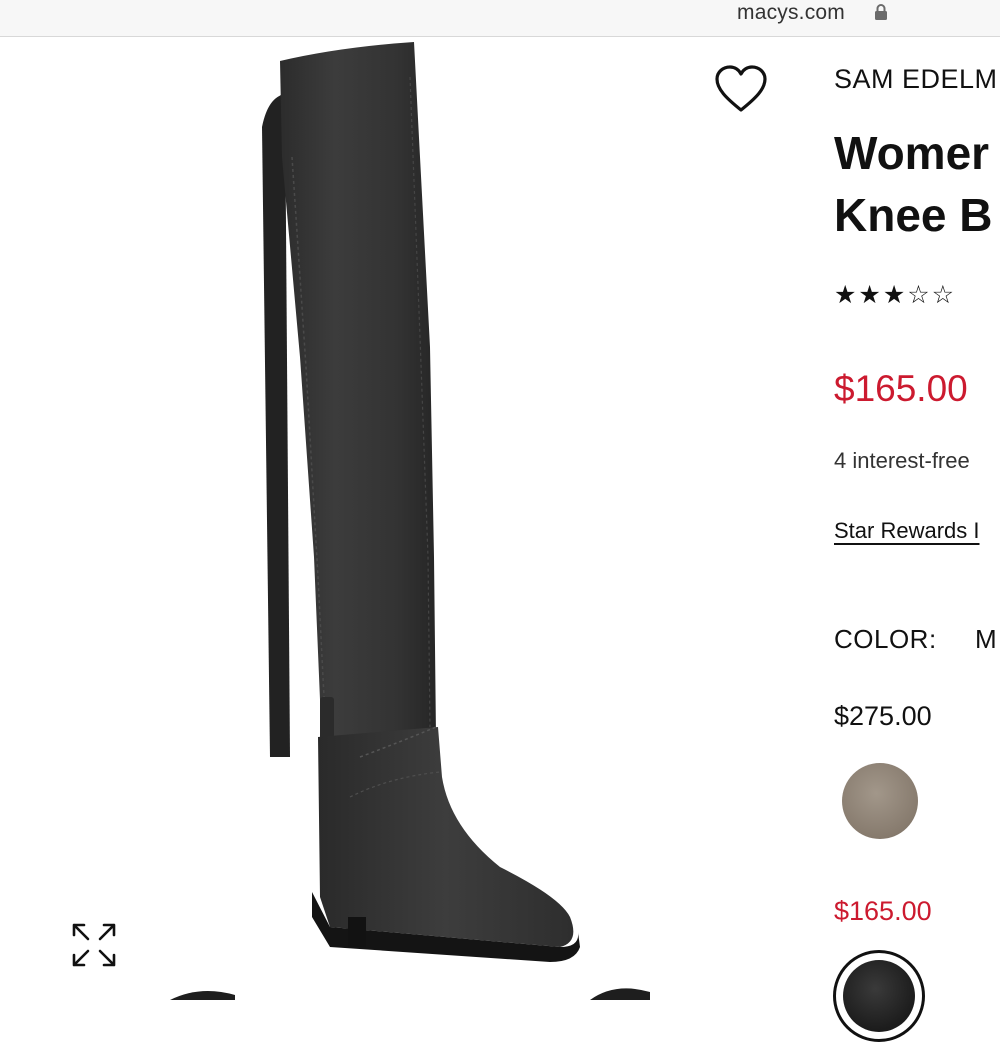  What do you see at coordinates (895, 295) in the screenshot?
I see `rating-stars: ★★★☆☆` at bounding box center [895, 295].